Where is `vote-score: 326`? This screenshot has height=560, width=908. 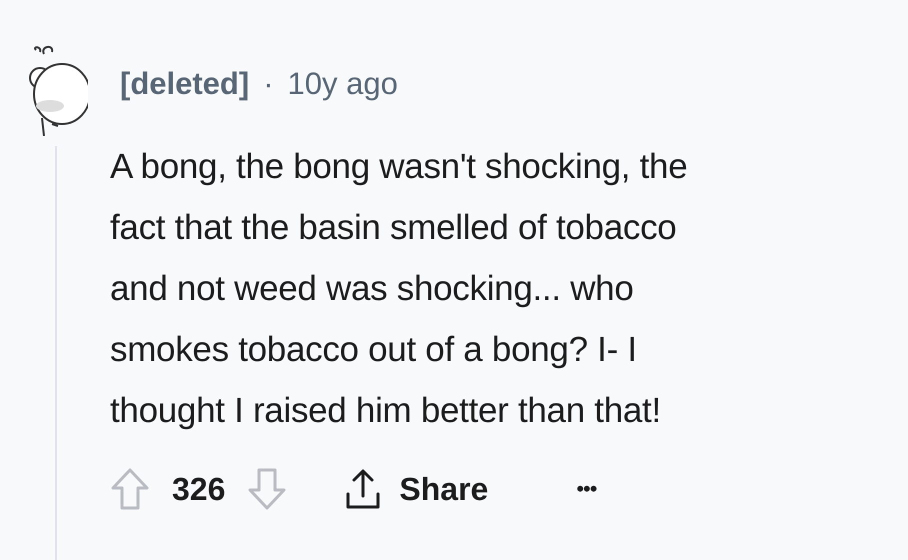
vote-score: 326 is located at coordinates (199, 489).